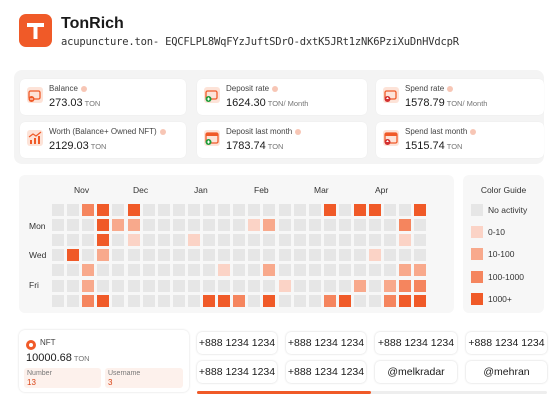 Image resolution: width=559 pixels, height=405 pixels. What do you see at coordinates (104, 361) in the screenshot?
I see `nft-card: NFT 10000.68 TON Number 13 Username 3` at bounding box center [104, 361].